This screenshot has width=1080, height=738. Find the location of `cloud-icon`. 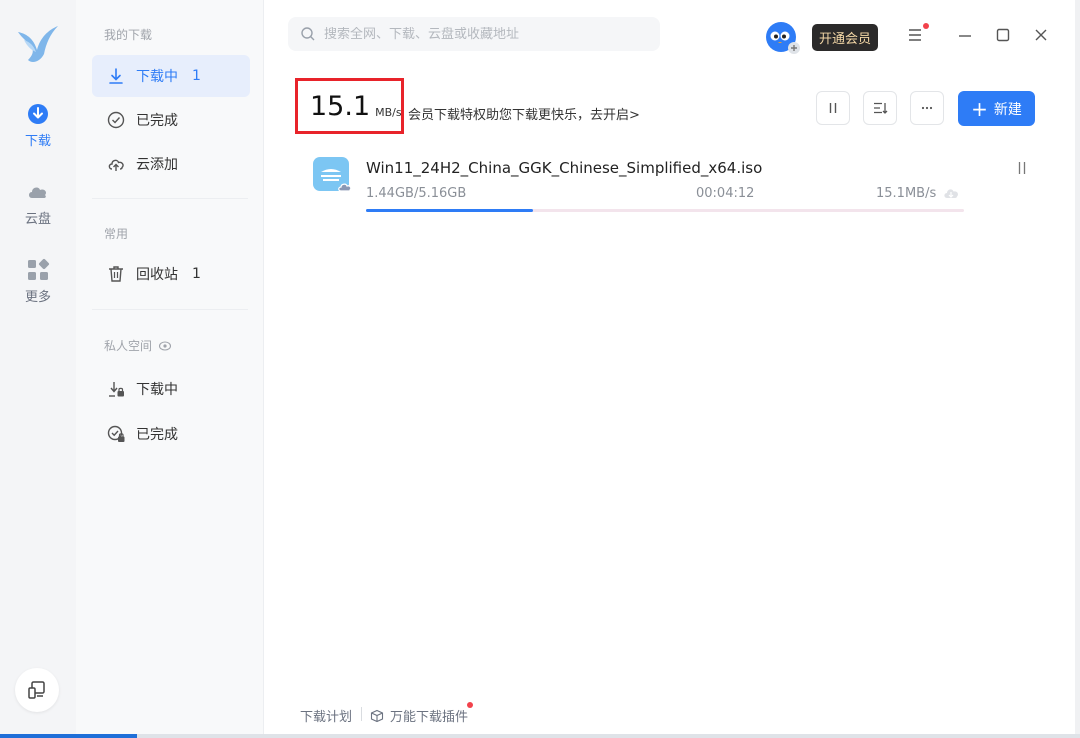

cloud-icon is located at coordinates (38, 192).